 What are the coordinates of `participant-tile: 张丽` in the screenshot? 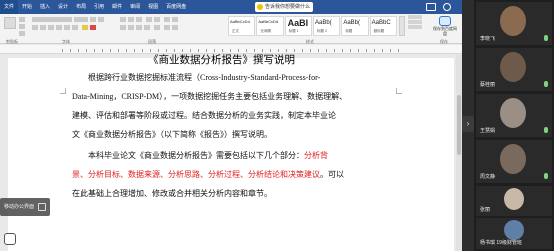 It's located at (514, 201).